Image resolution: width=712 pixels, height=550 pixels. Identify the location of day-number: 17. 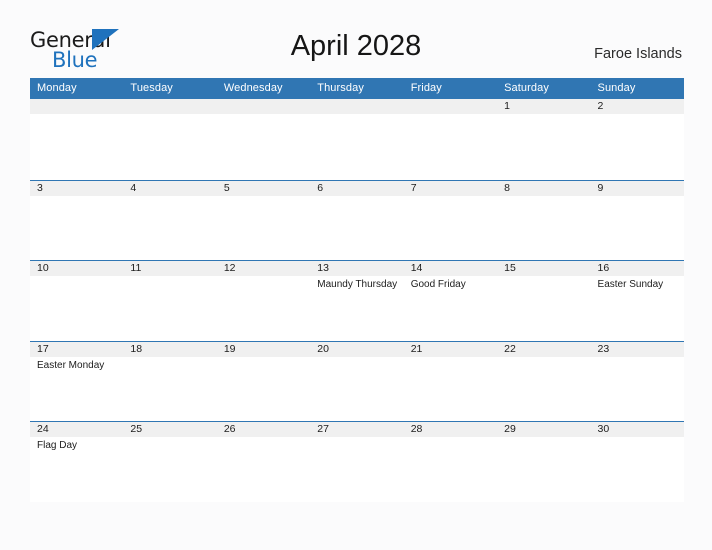
(43, 348).